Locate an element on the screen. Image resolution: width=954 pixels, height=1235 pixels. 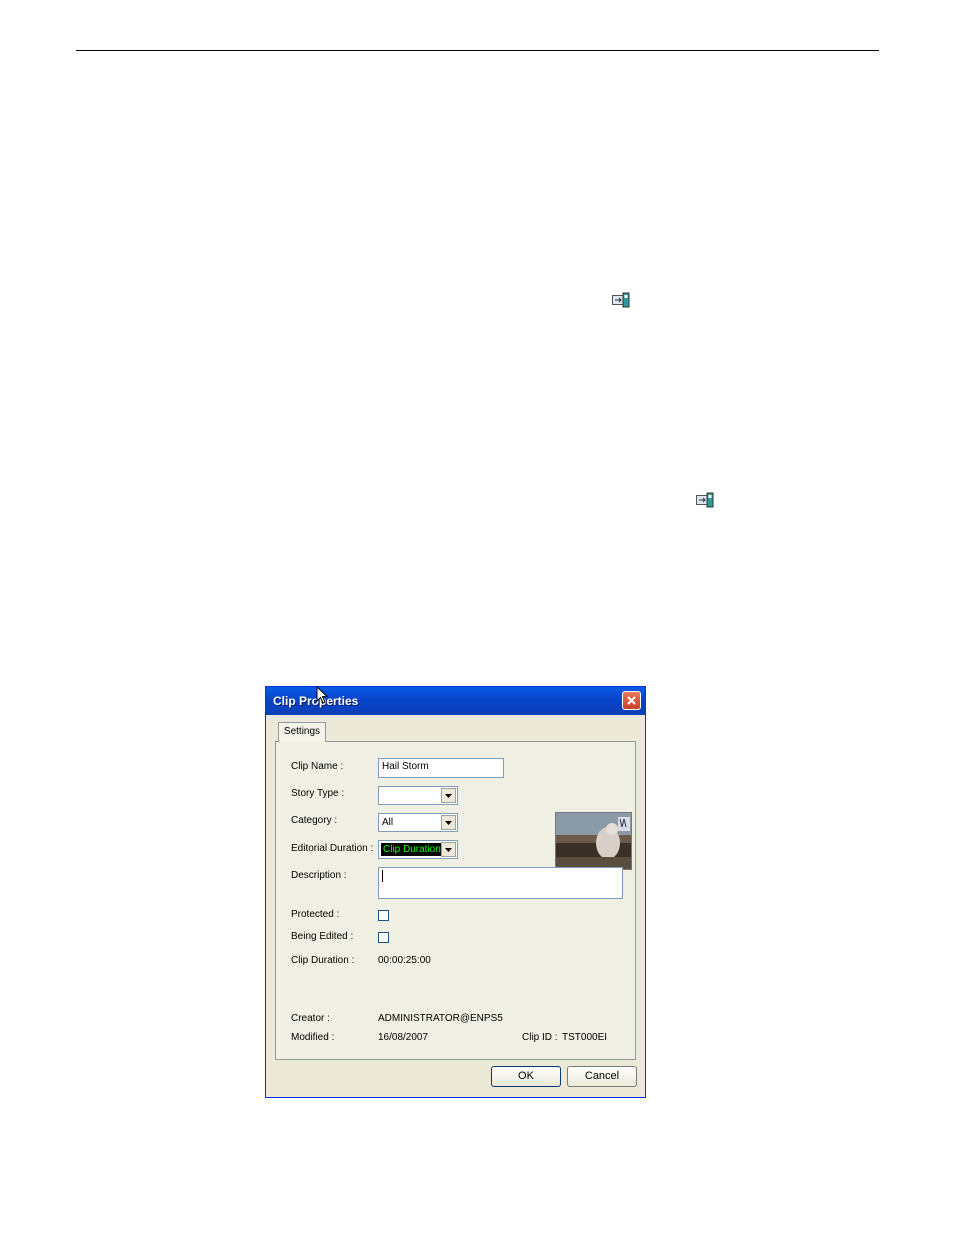
close-button is located at coordinates (631, 700).